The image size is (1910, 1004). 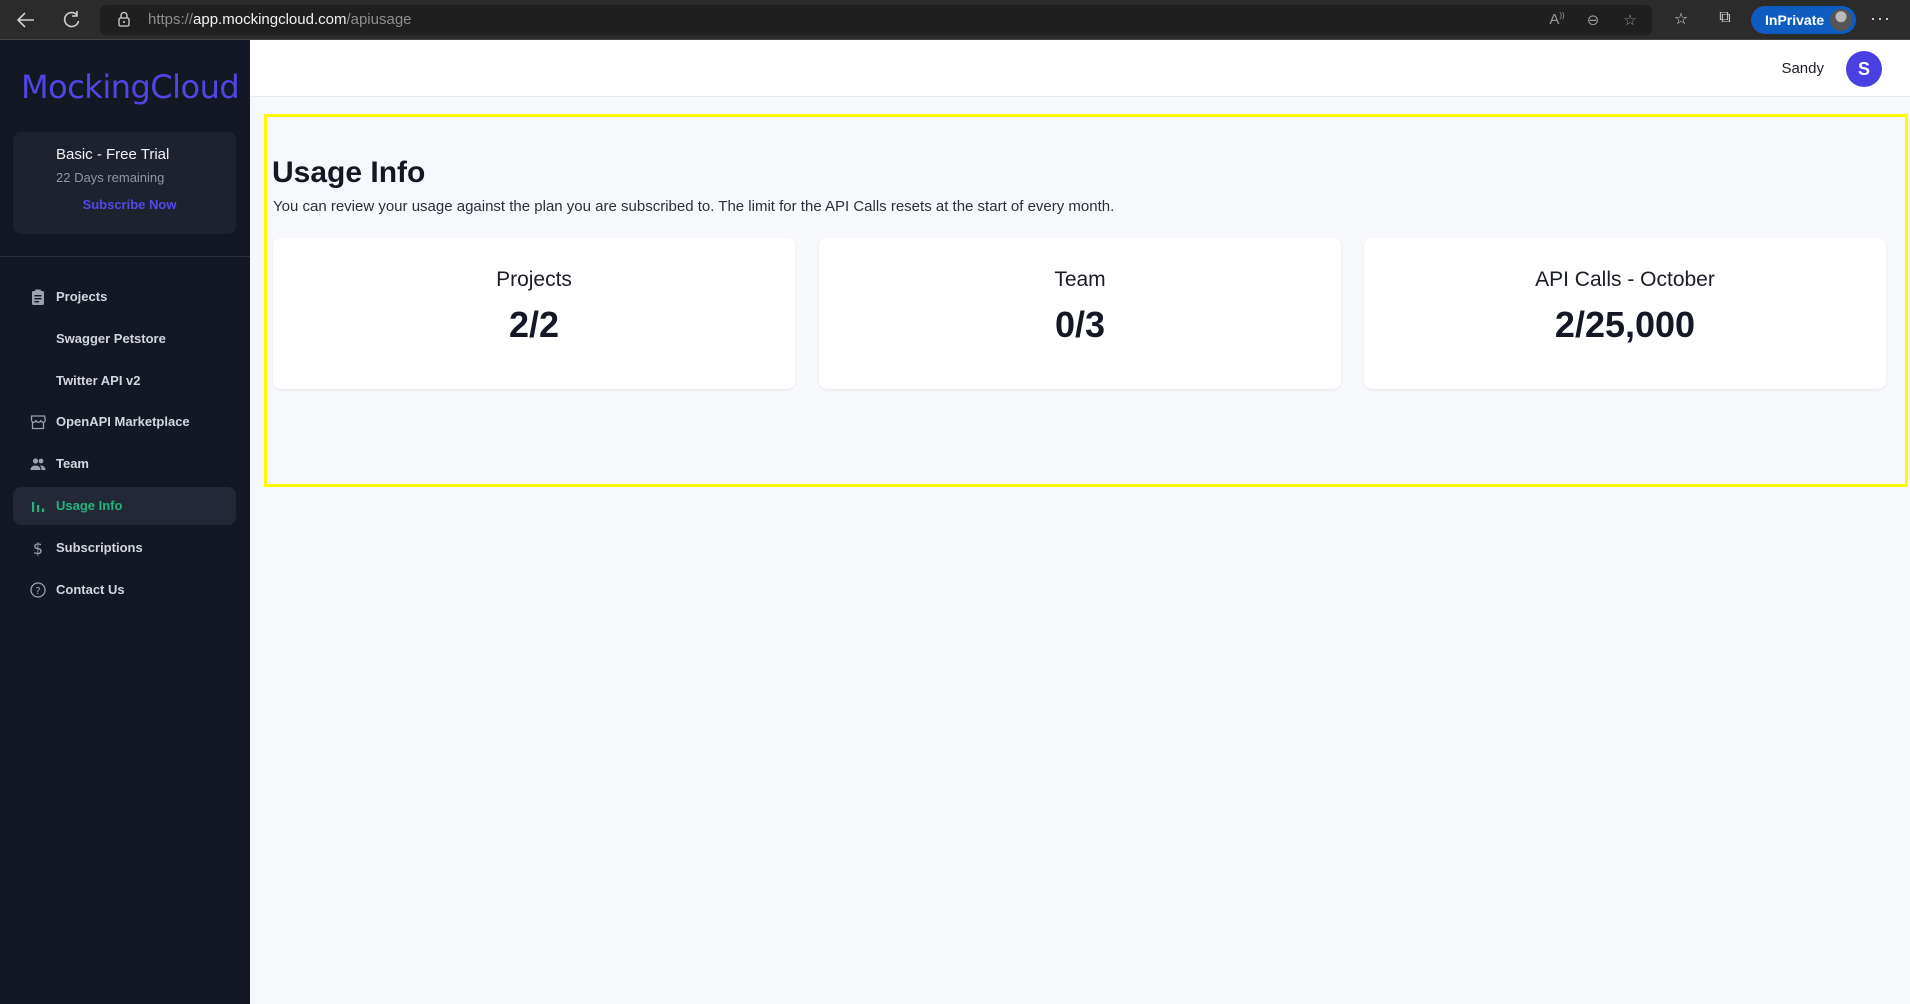 I want to click on sidebar-item-team: Team, so click(x=124, y=464).